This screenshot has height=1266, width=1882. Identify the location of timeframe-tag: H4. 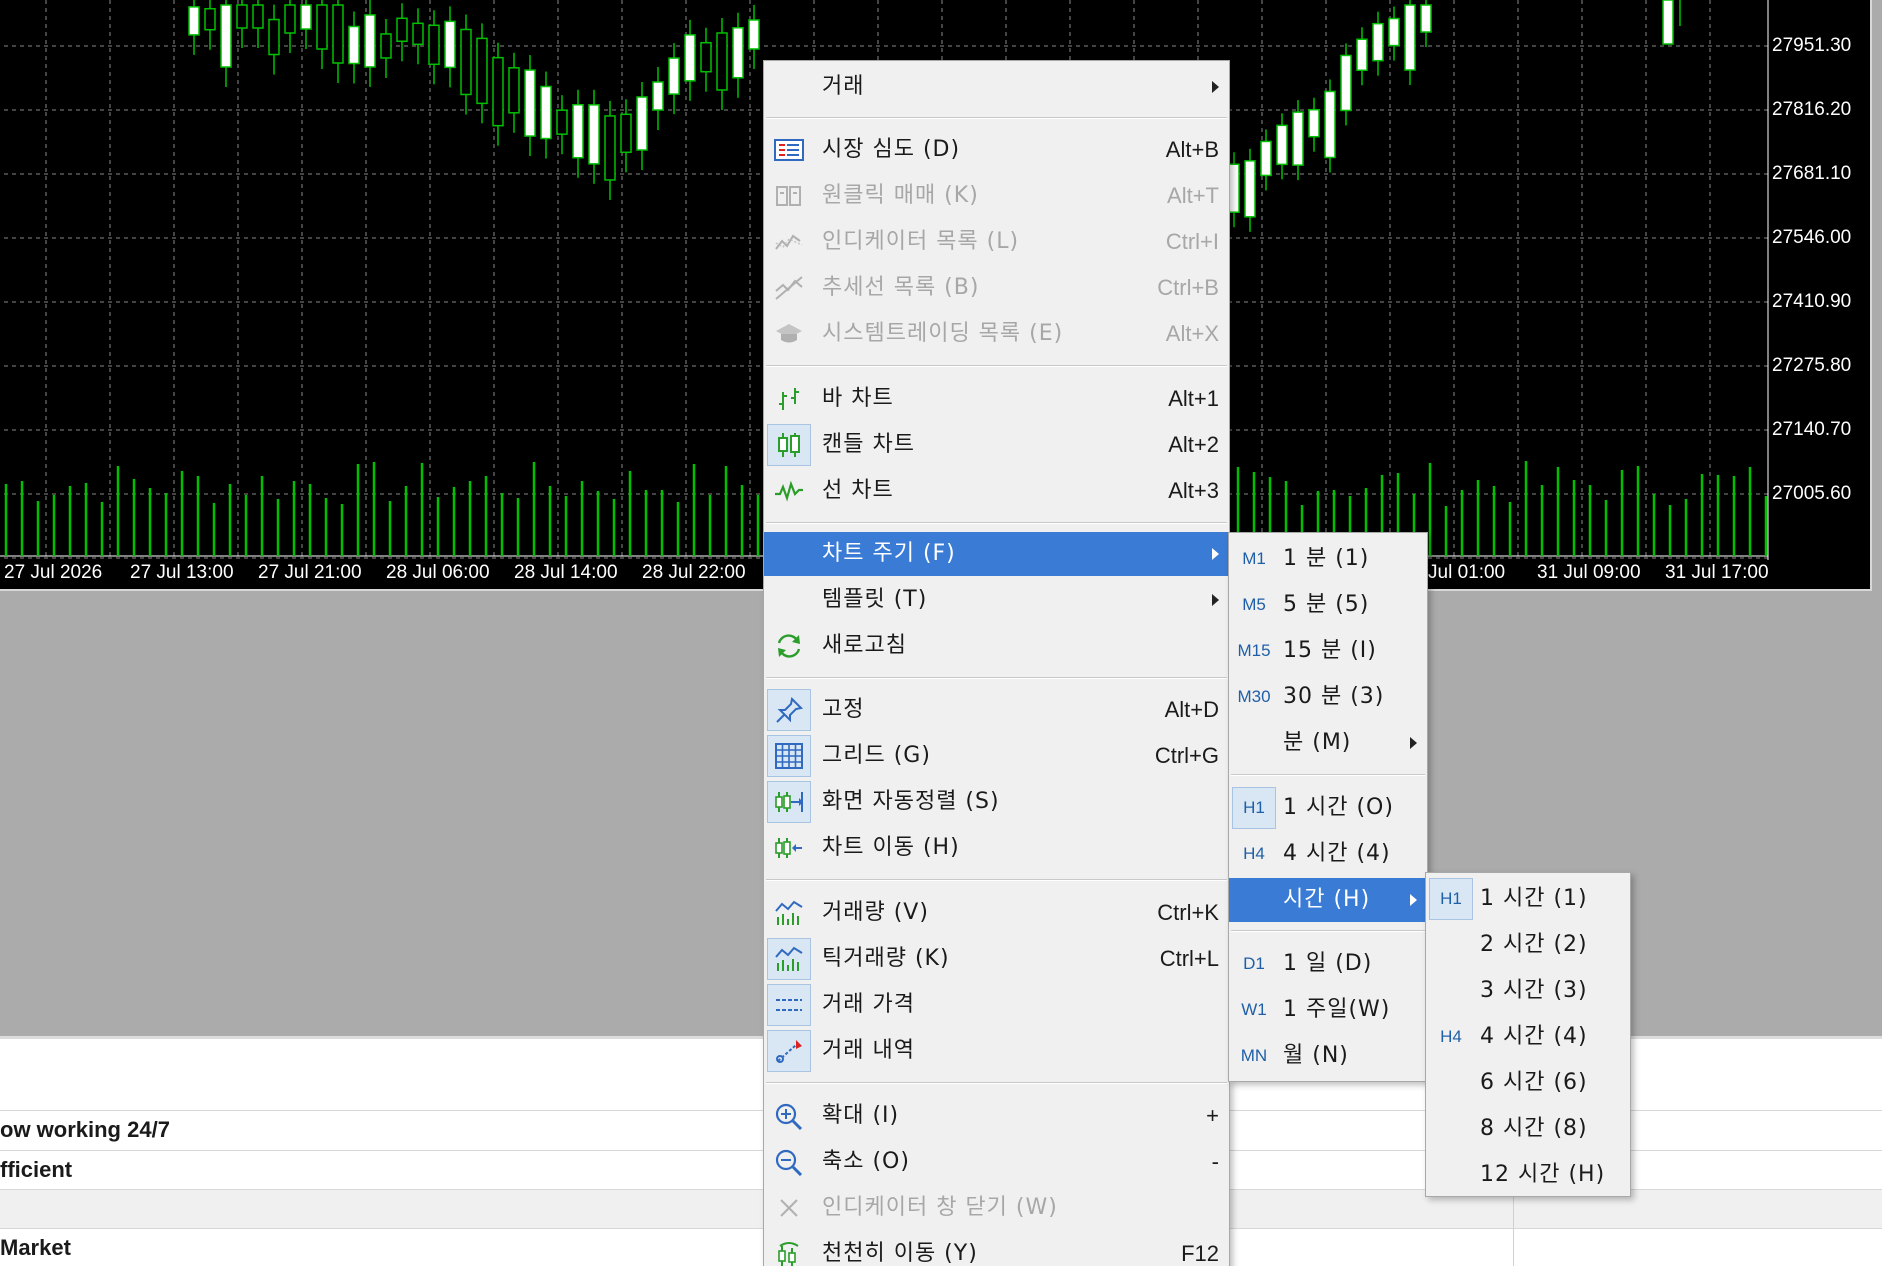
(1254, 853).